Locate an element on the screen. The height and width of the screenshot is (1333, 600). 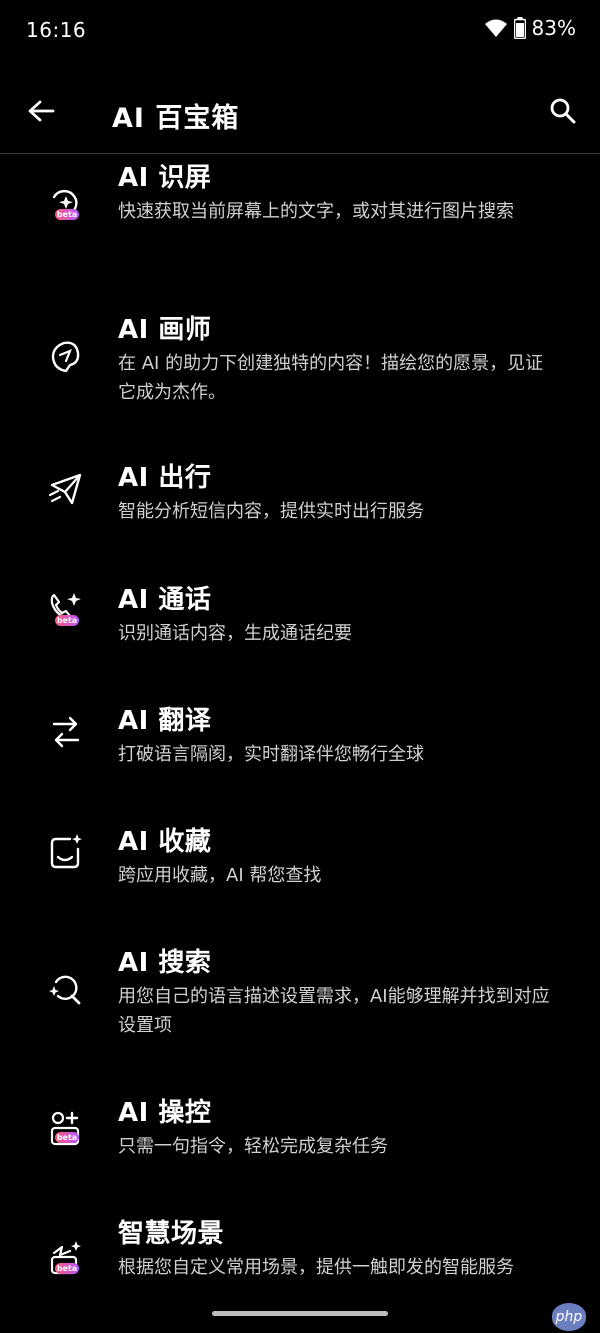
arrow-left-icon is located at coordinates (41, 111).